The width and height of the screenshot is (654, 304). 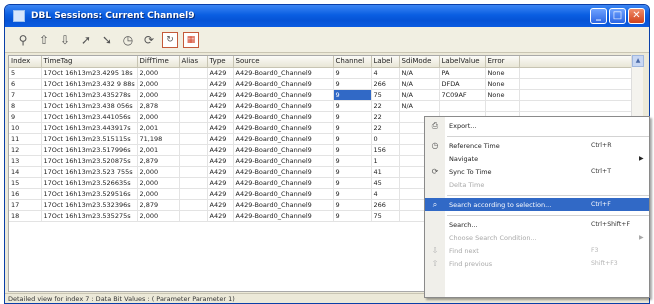 What do you see at coordinates (502, 62) in the screenshot?
I see `column-header: Error` at bounding box center [502, 62].